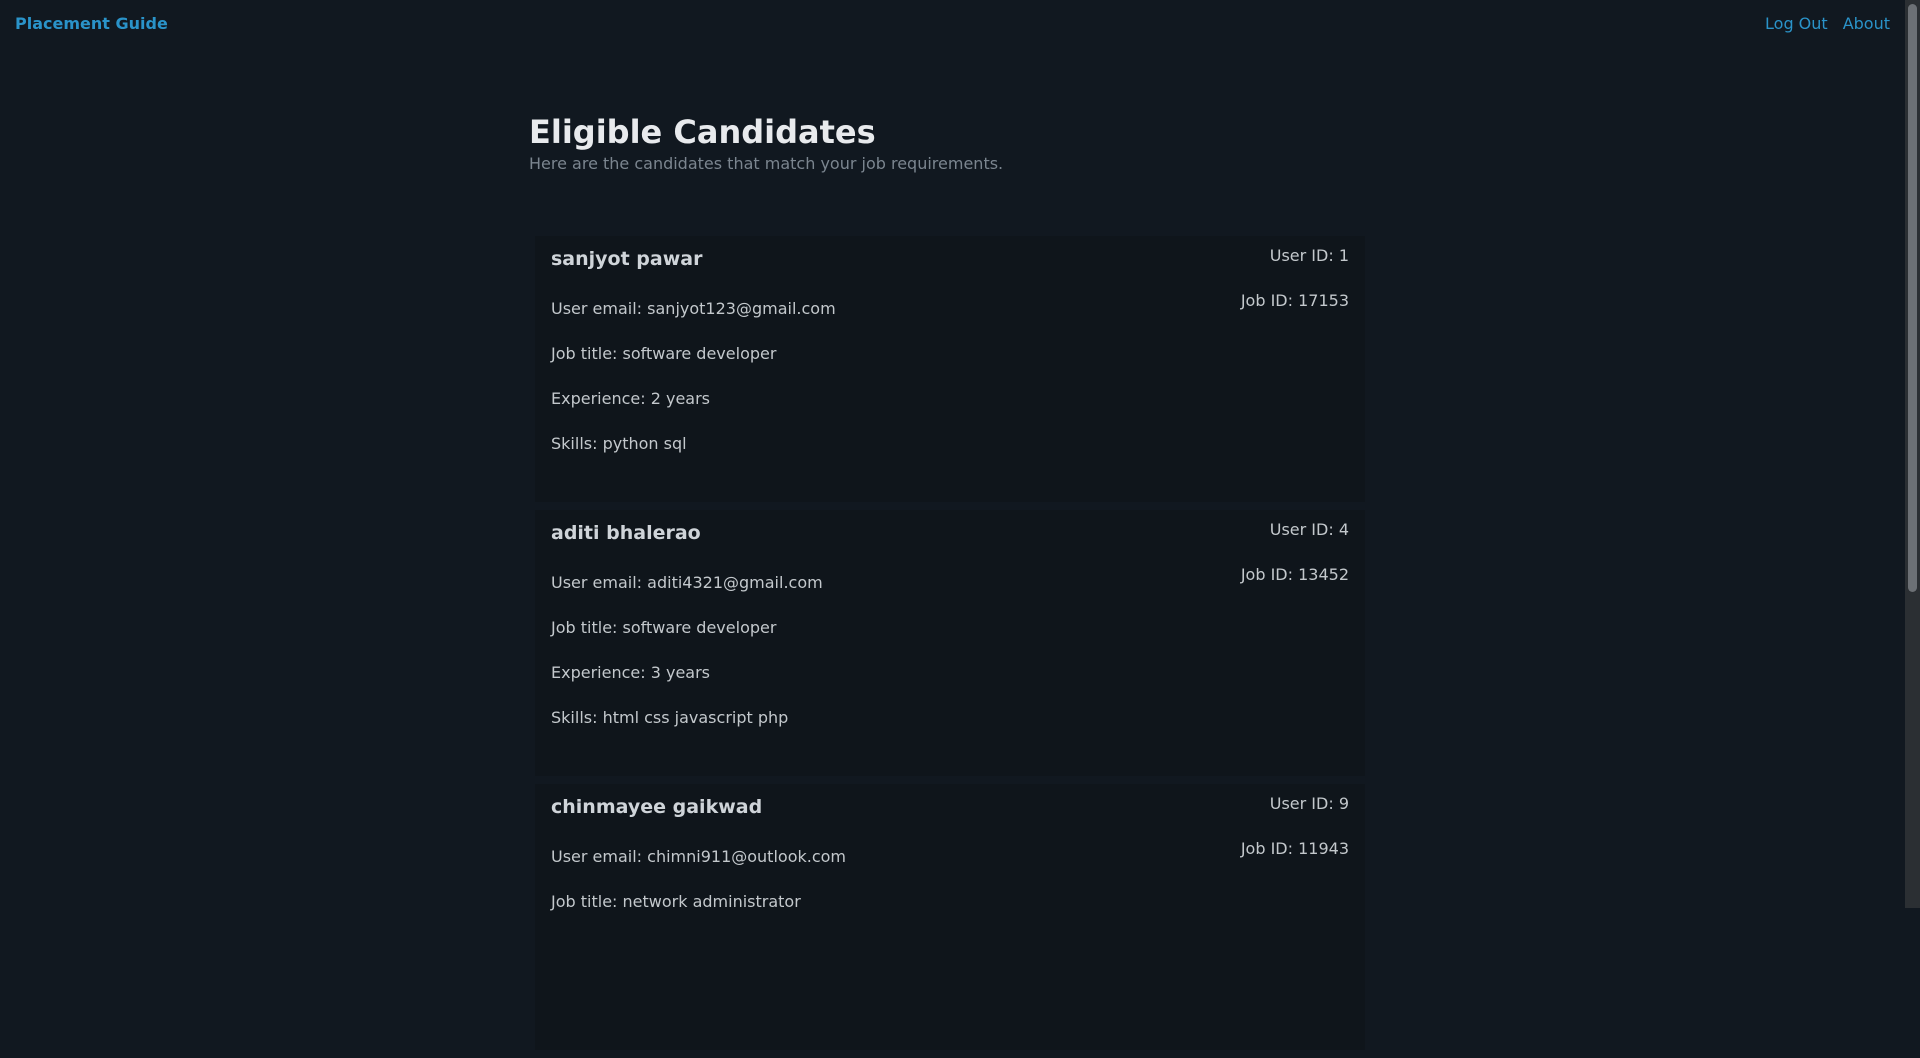 The width and height of the screenshot is (1920, 1058). What do you see at coordinates (1309, 255) in the screenshot?
I see `candidate-user-id: User ID: 1` at bounding box center [1309, 255].